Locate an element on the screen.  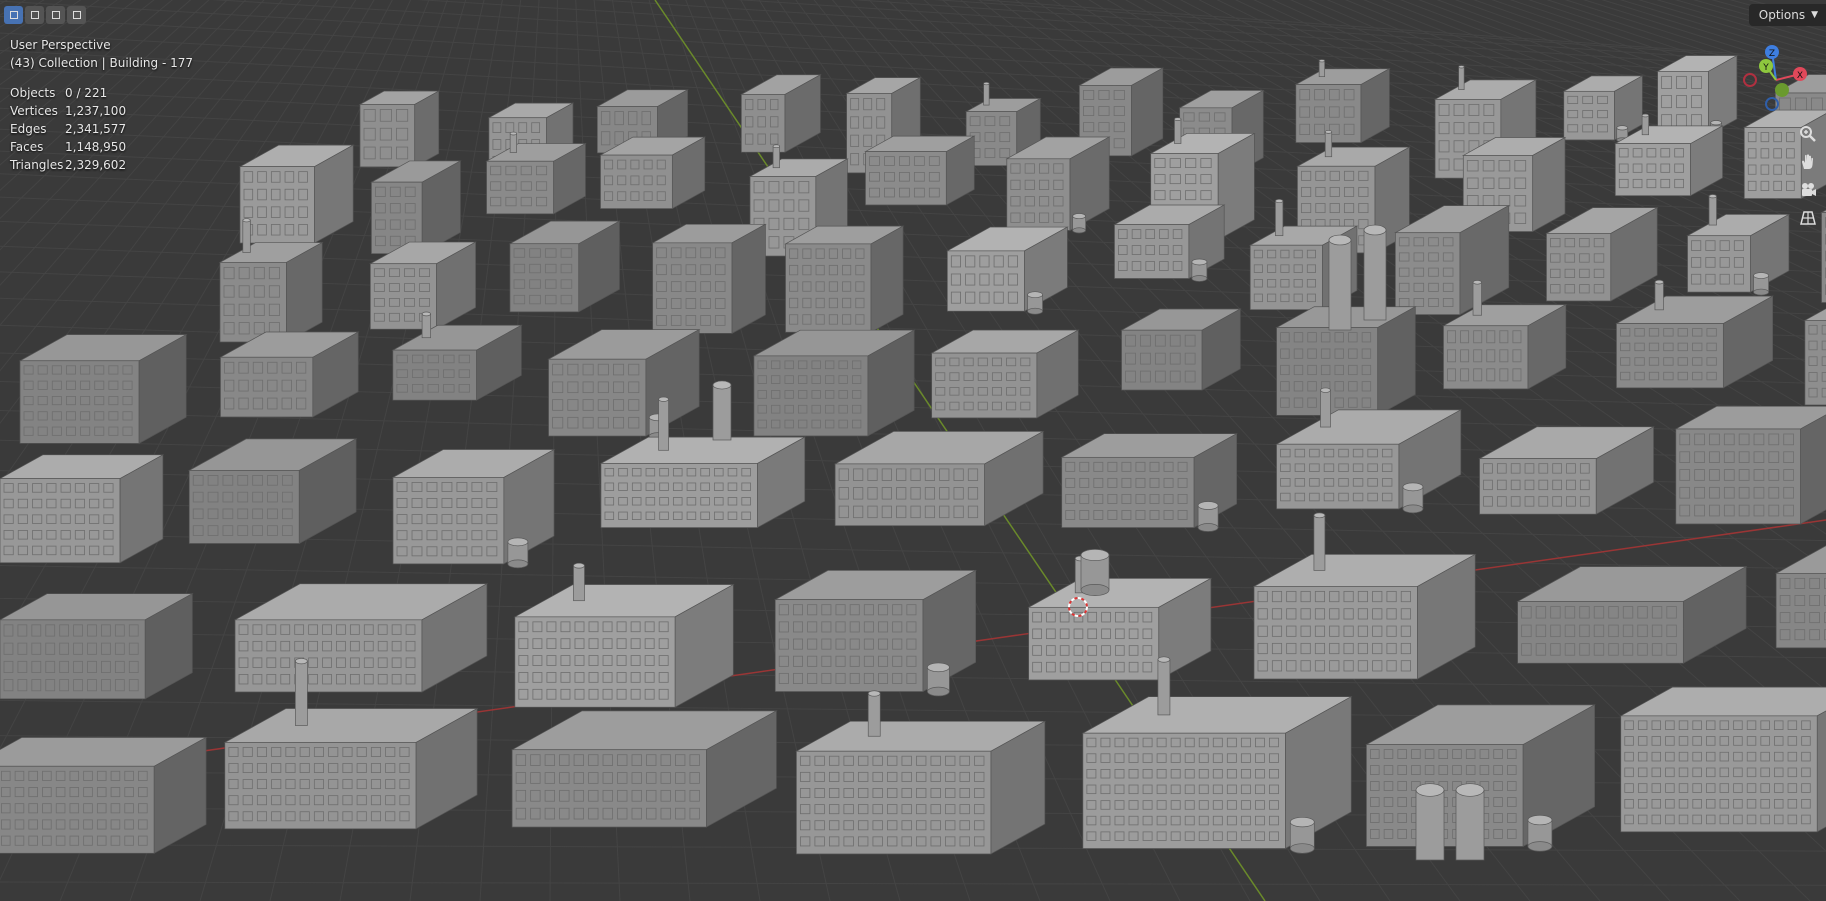
stat-label: Objects is located at coordinates (33, 93).